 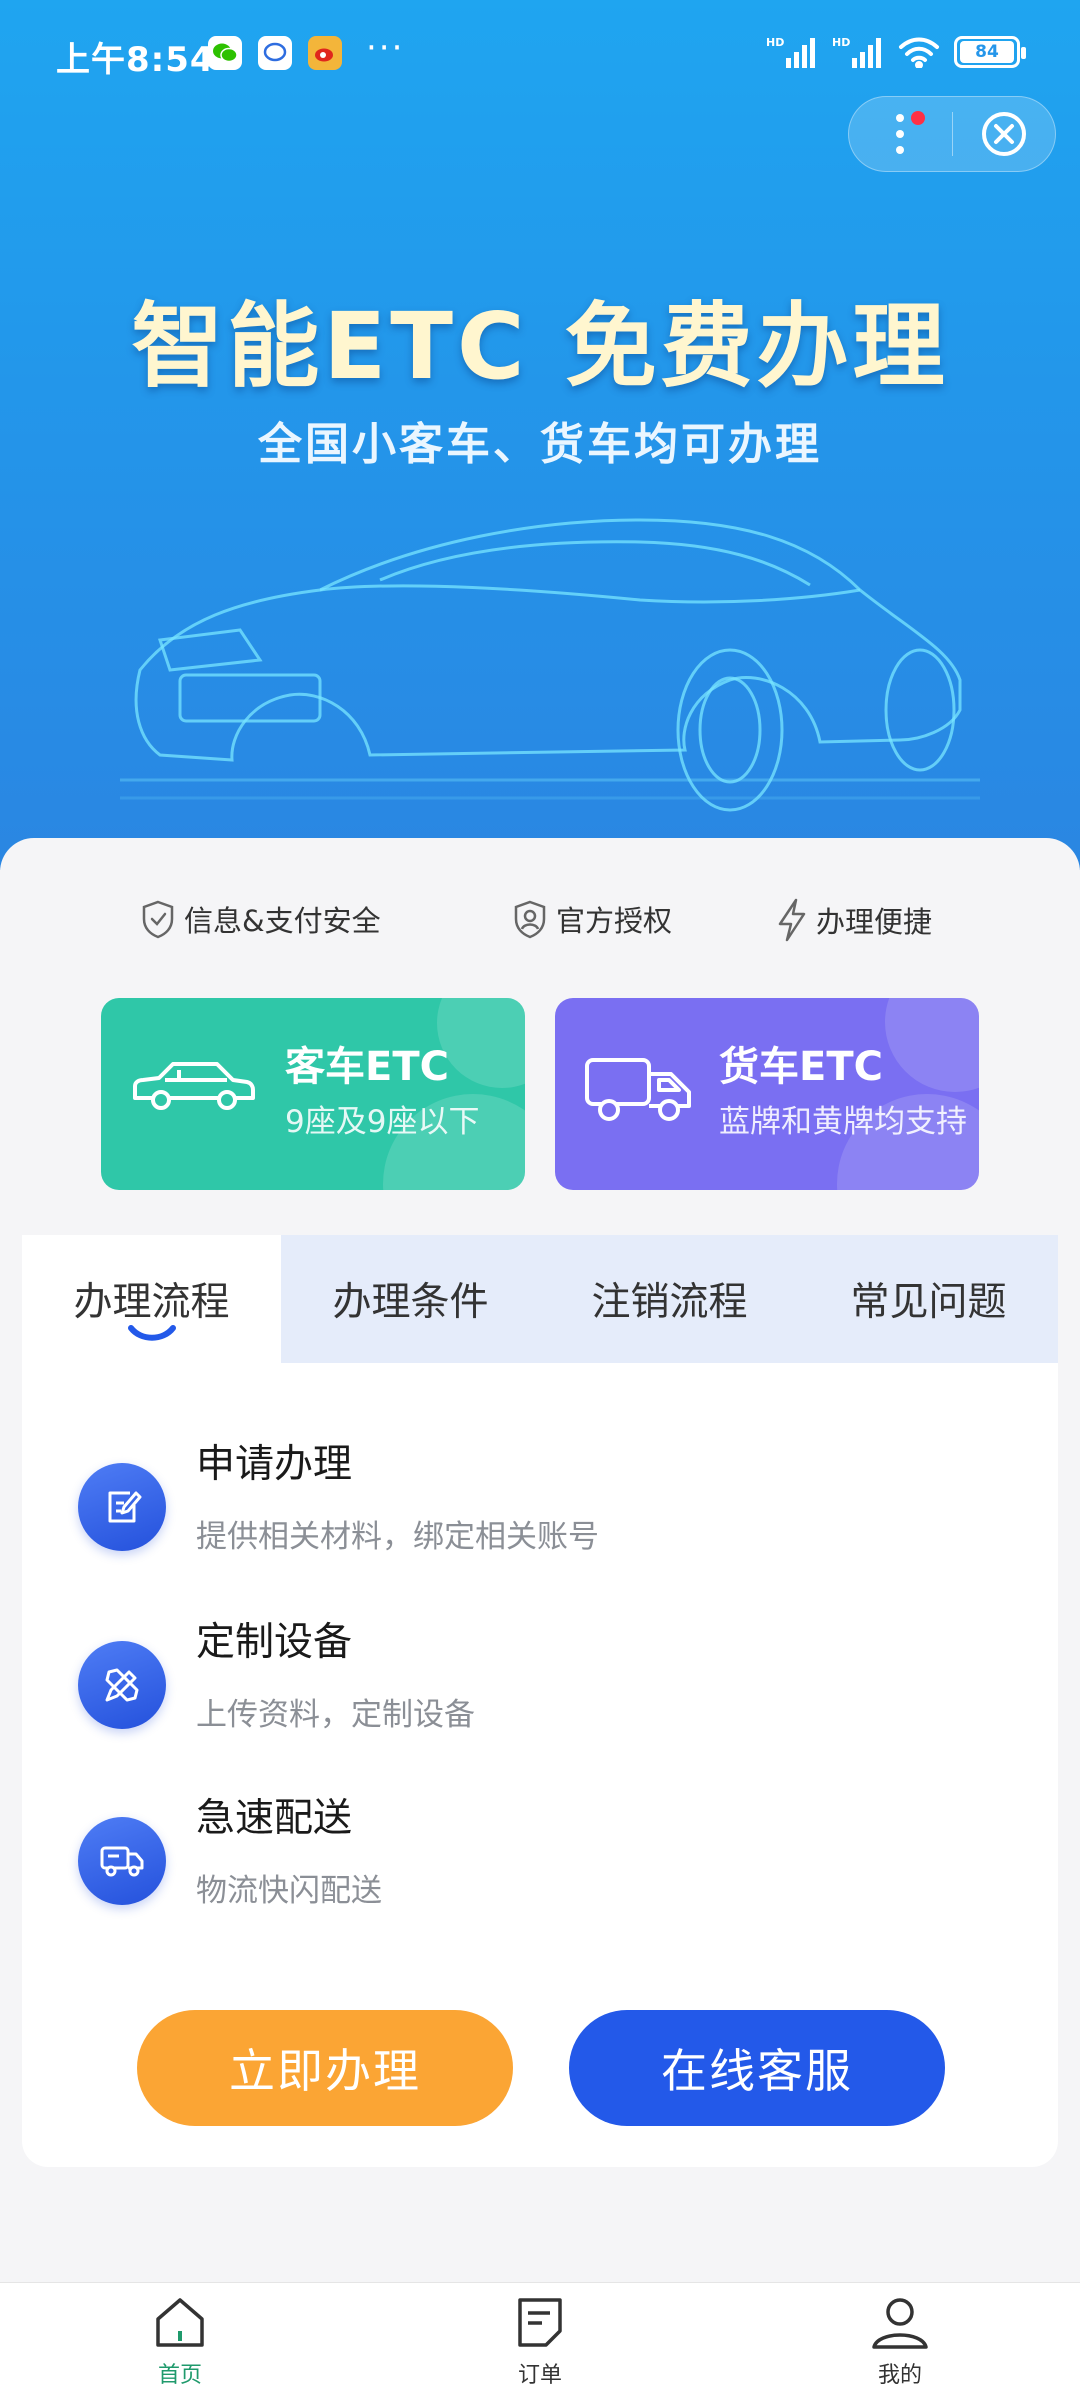 What do you see at coordinates (151, 1302) in the screenshot?
I see `tab-label: 办理流程` at bounding box center [151, 1302].